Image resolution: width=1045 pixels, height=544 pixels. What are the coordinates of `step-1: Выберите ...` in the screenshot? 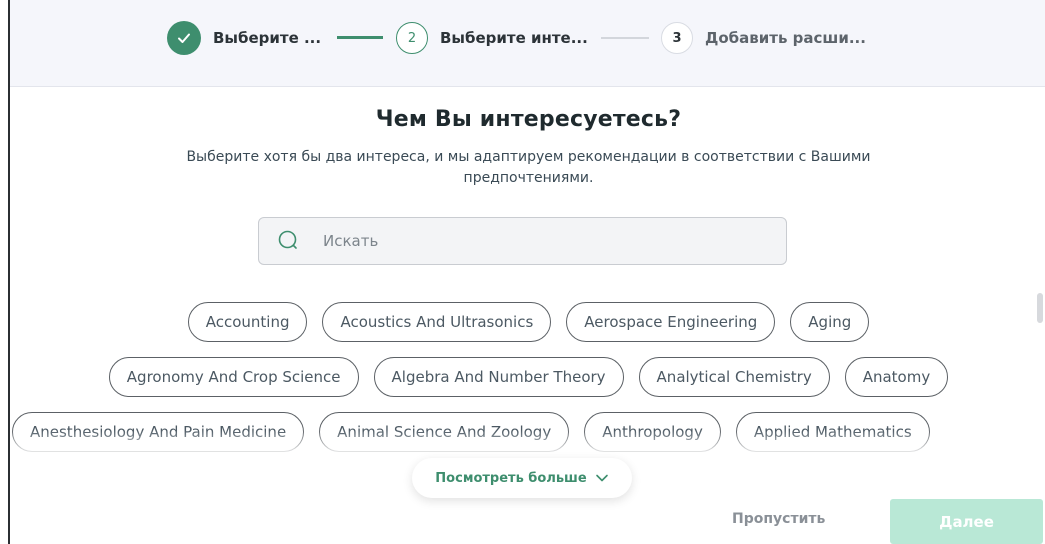 It's located at (244, 38).